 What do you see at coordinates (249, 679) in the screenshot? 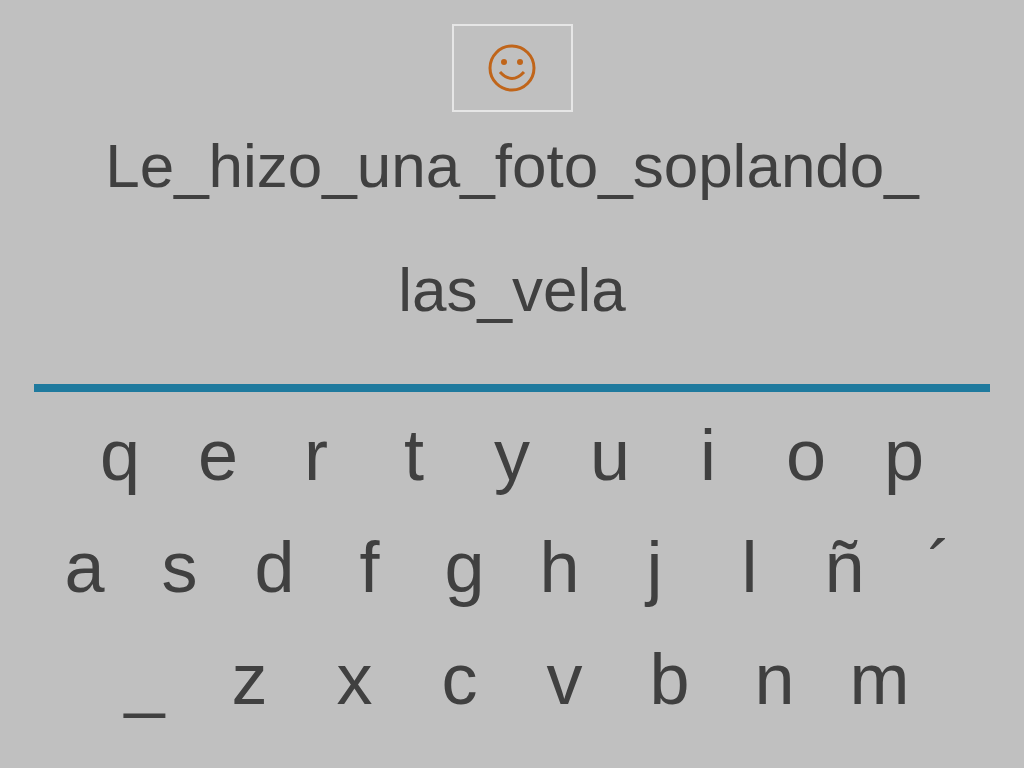
I see `letter-key: z` at bounding box center [249, 679].